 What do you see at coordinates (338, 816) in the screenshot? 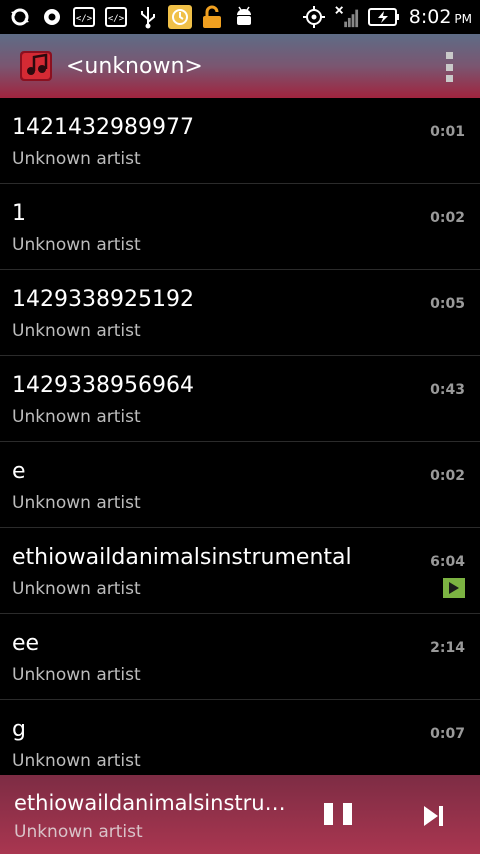
I see `pause-button` at bounding box center [338, 816].